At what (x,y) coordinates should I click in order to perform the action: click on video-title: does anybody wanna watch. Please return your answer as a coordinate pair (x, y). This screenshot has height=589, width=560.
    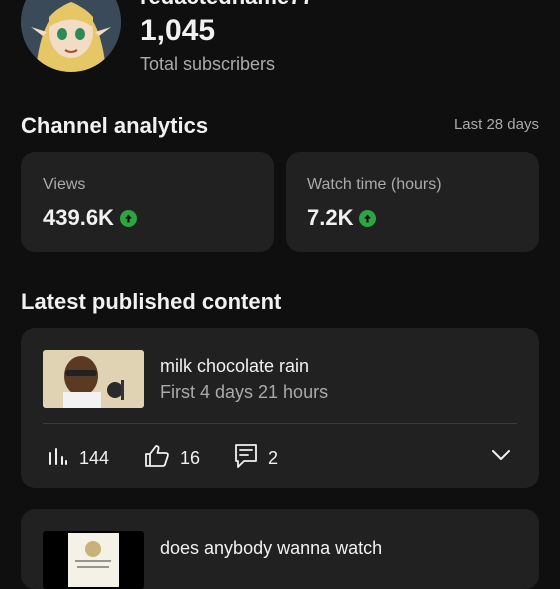
    Looking at the image, I should click on (271, 548).